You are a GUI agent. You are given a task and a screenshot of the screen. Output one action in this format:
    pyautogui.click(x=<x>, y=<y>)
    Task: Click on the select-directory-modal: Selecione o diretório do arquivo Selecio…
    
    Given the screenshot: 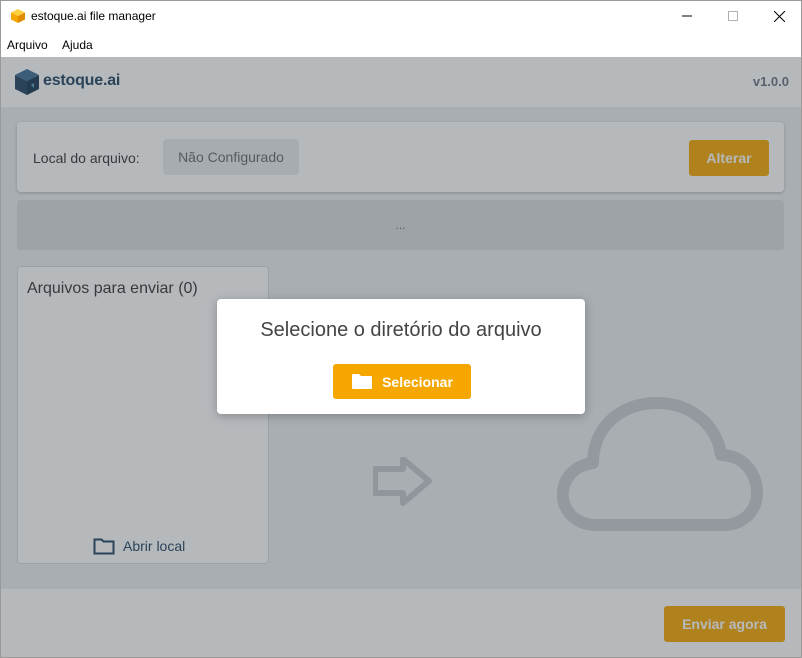 What is the action you would take?
    pyautogui.click(x=401, y=356)
    